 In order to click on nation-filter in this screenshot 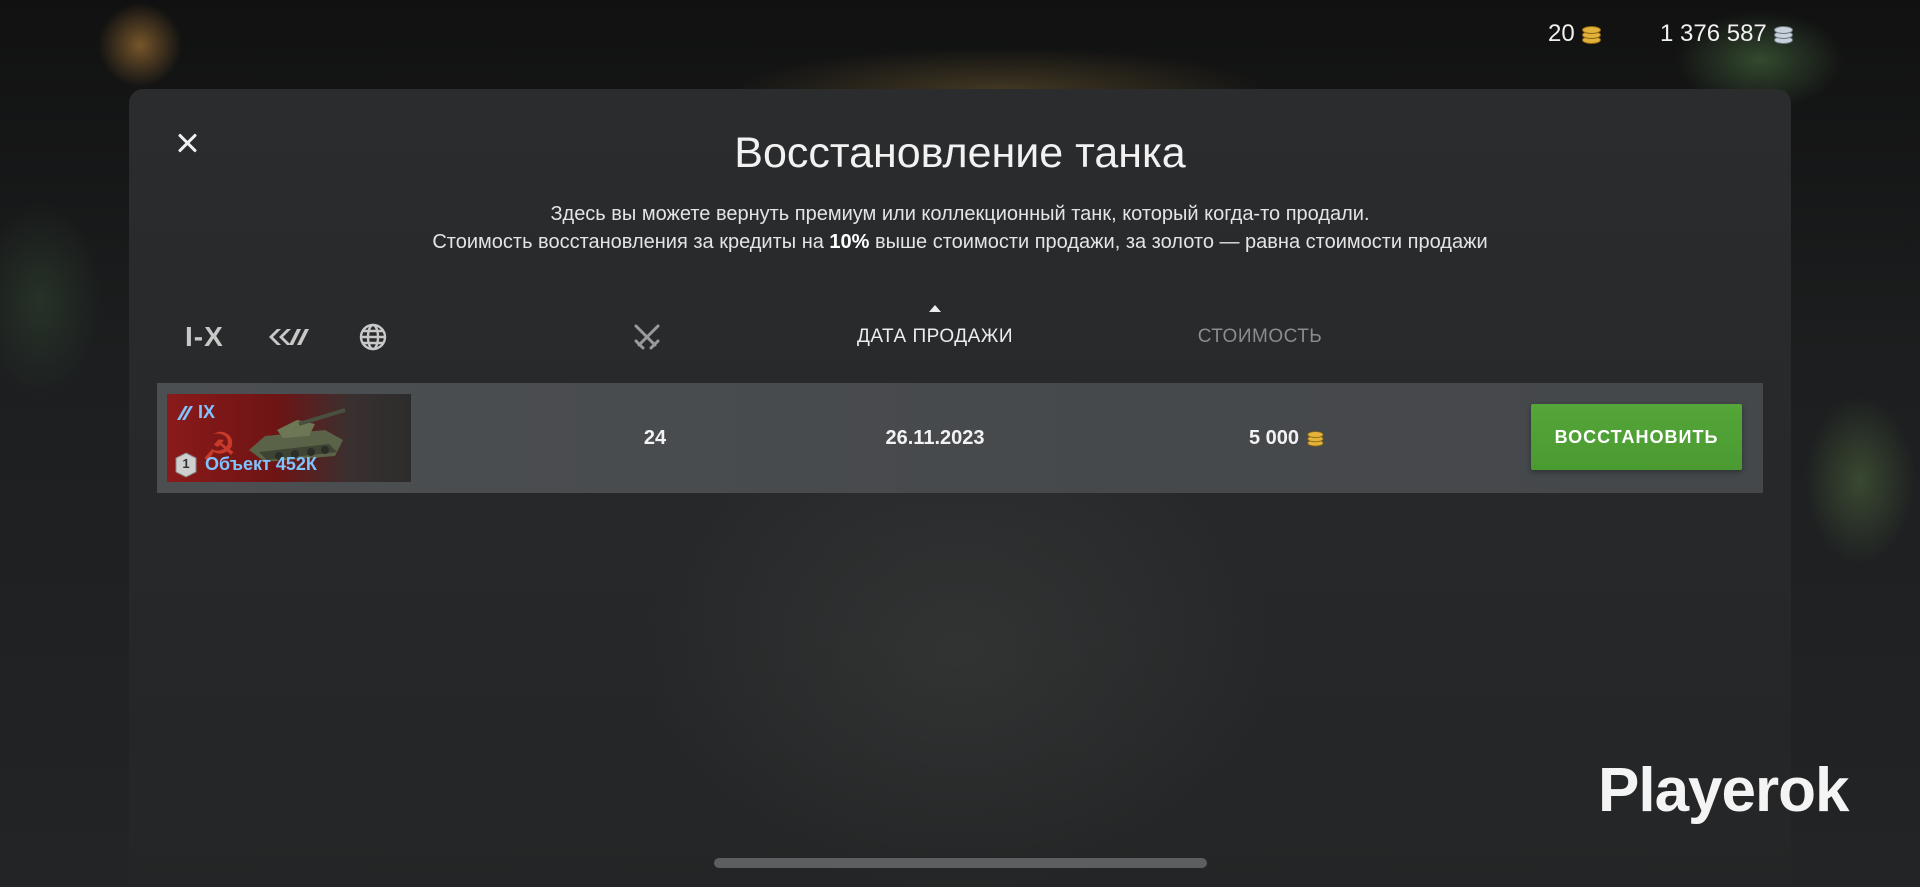, I will do `click(373, 337)`.